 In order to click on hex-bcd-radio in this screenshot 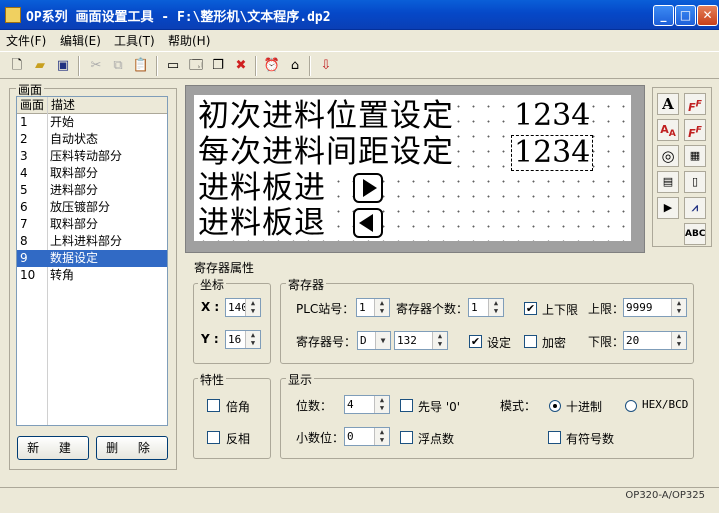, I will do `click(631, 406)`.